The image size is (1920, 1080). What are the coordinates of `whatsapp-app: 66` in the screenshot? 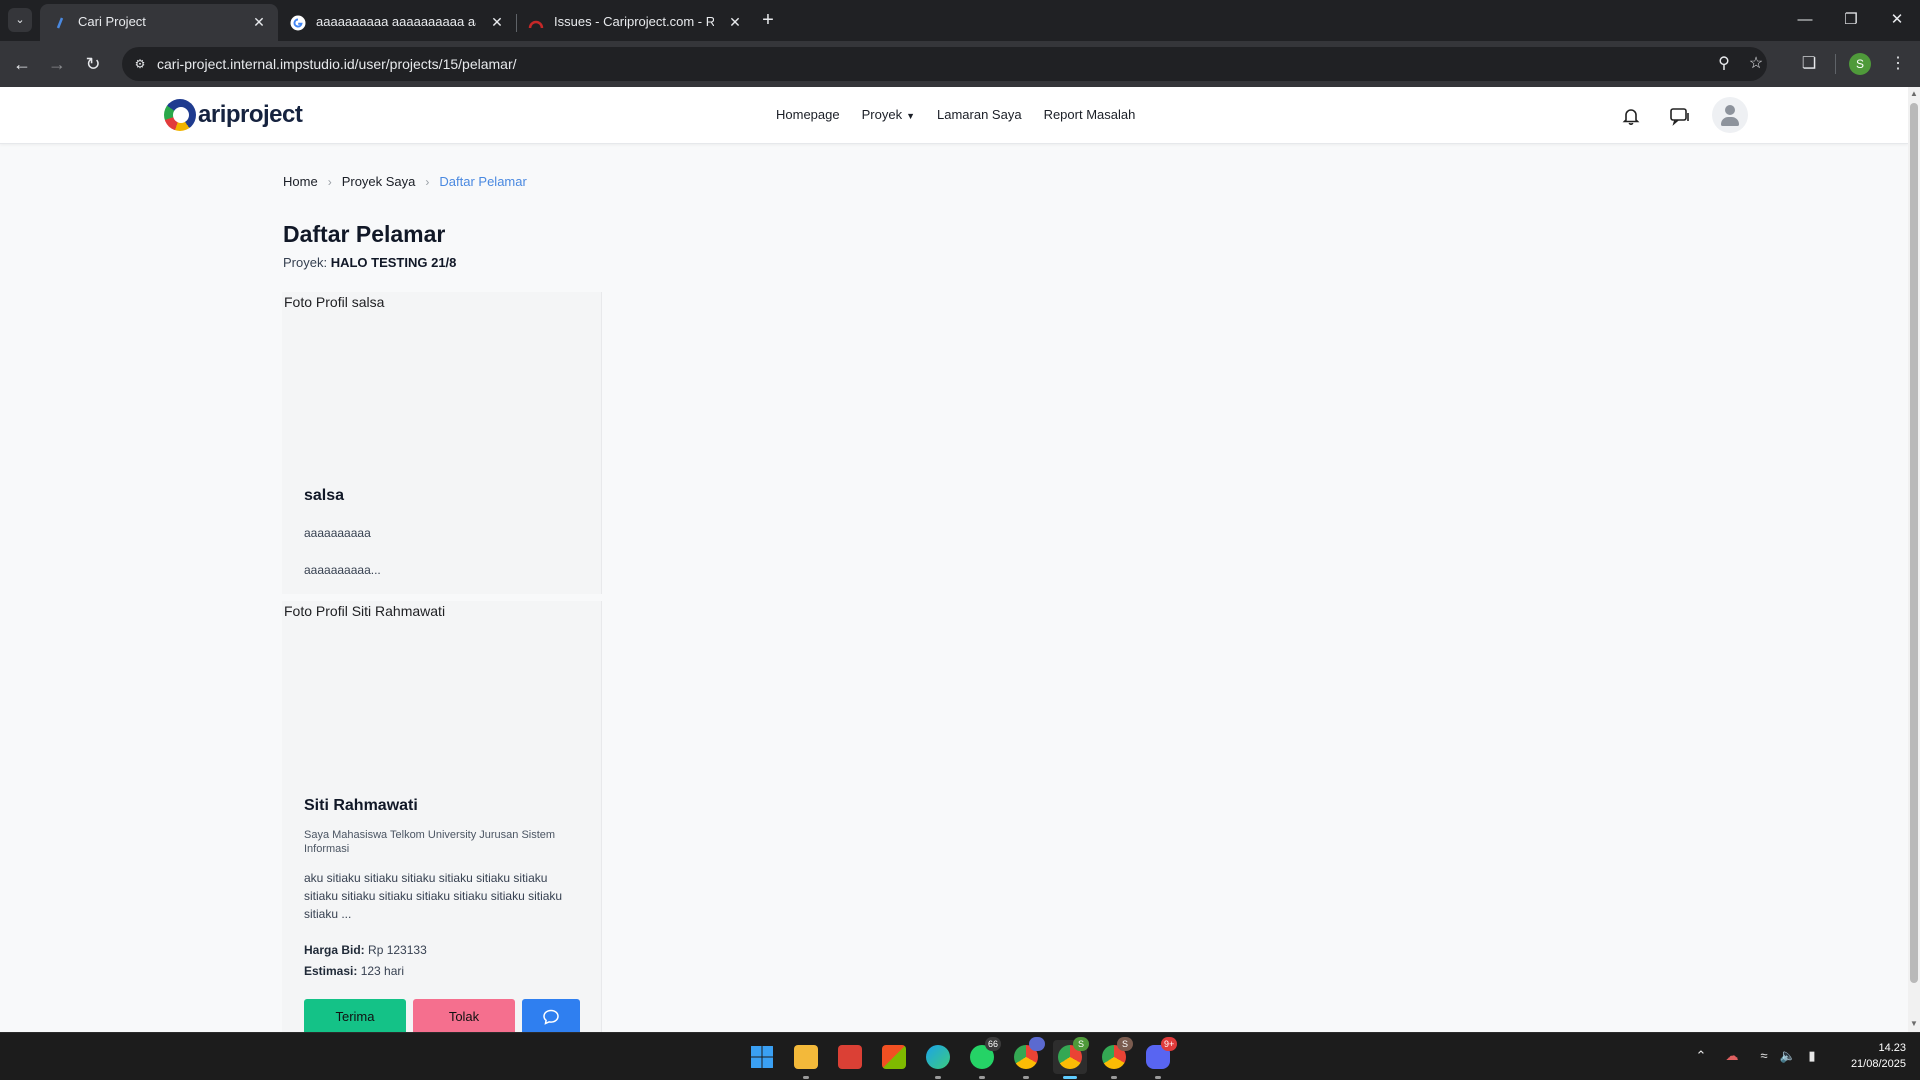 It's located at (983, 1058).